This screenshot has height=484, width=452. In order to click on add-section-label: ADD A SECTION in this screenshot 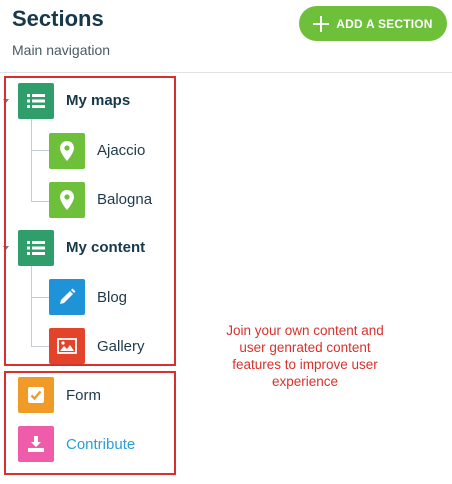, I will do `click(384, 23)`.